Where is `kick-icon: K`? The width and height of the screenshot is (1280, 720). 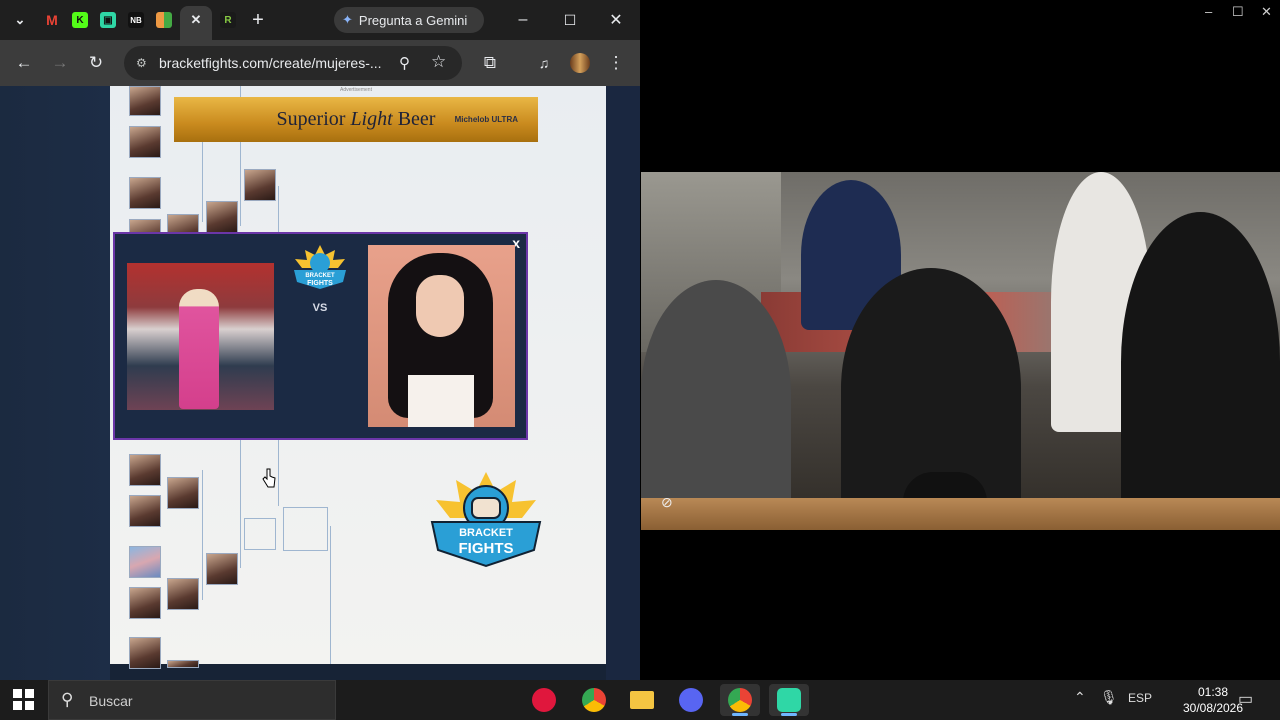 kick-icon: K is located at coordinates (80, 20).